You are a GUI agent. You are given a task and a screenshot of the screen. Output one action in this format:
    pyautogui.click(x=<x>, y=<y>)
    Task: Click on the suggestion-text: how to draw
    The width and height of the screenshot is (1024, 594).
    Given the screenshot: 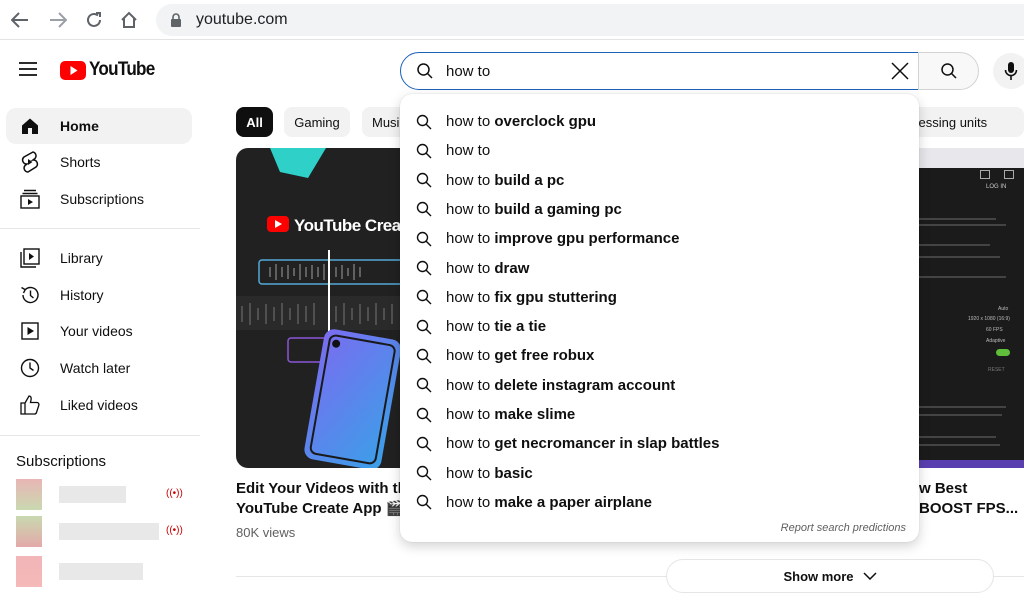 What is the action you would take?
    pyautogui.click(x=487, y=268)
    